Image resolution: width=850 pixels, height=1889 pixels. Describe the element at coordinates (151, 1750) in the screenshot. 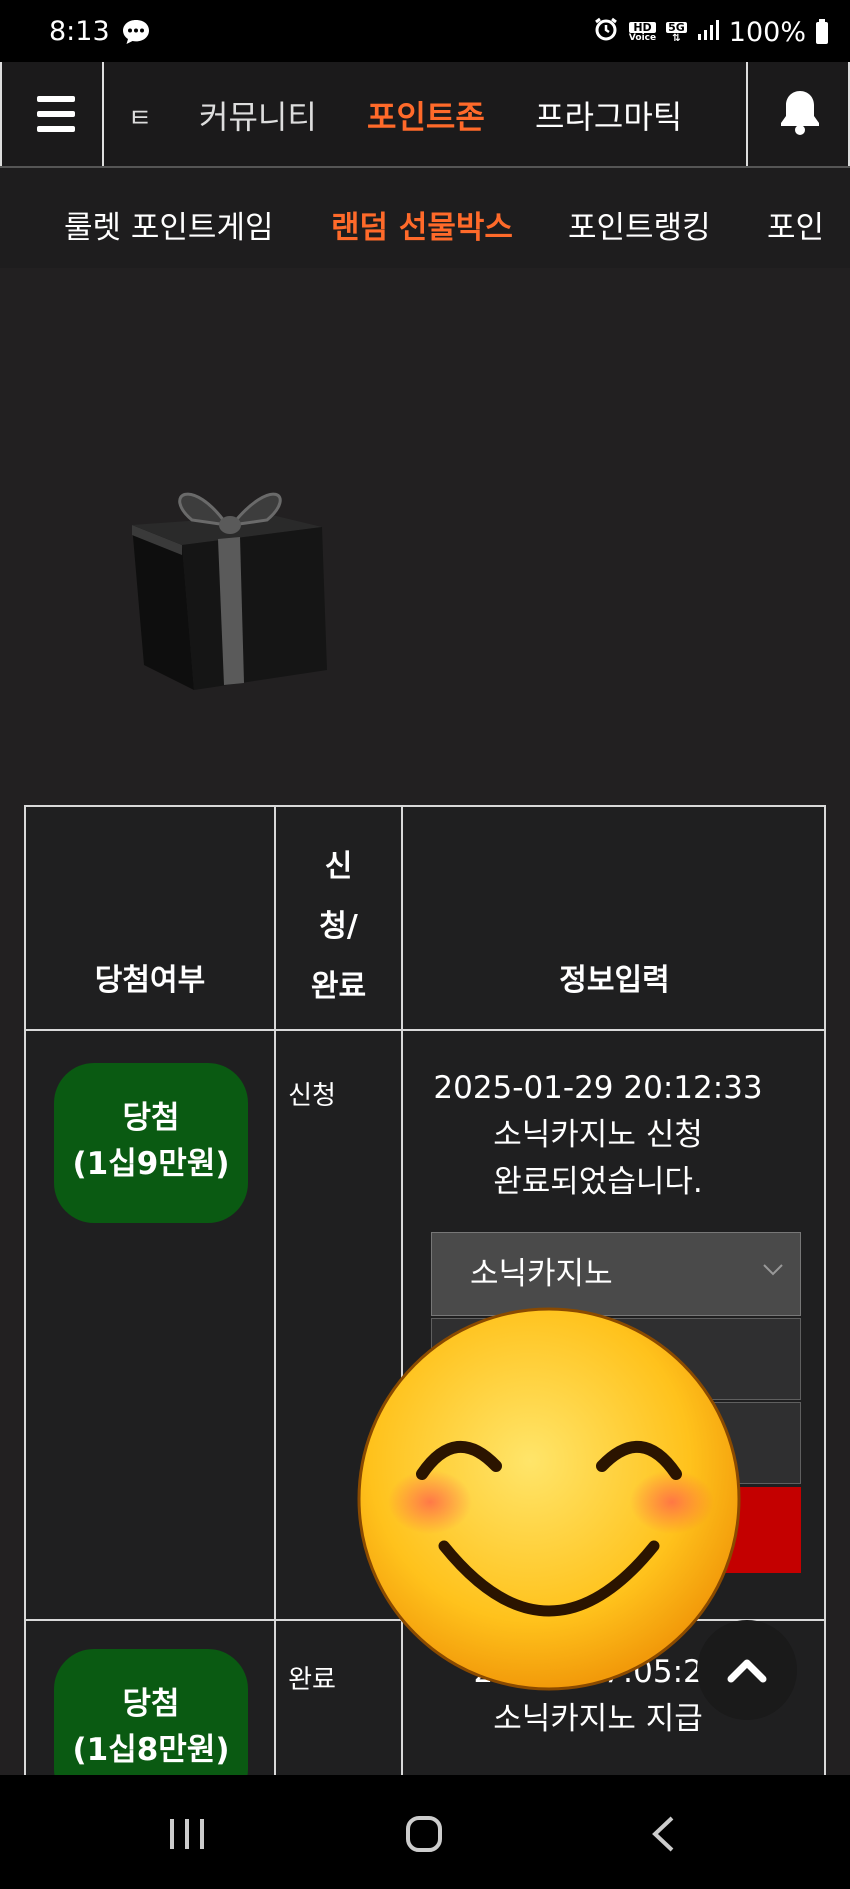

I see `badge-line: (1십8만원)` at that location.